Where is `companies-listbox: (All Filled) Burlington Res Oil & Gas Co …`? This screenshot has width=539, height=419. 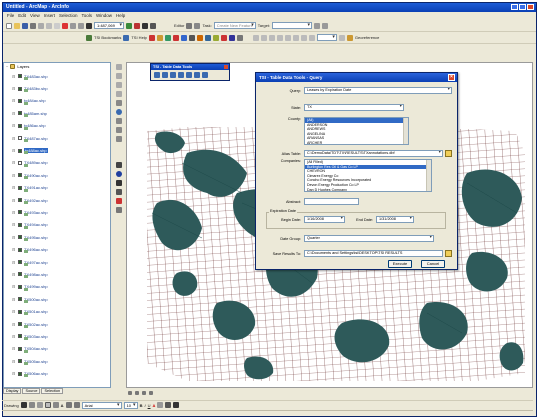
companies-listbox: (All Filled) Burlington Res Oil & Gas Co … is located at coordinates (368, 175).